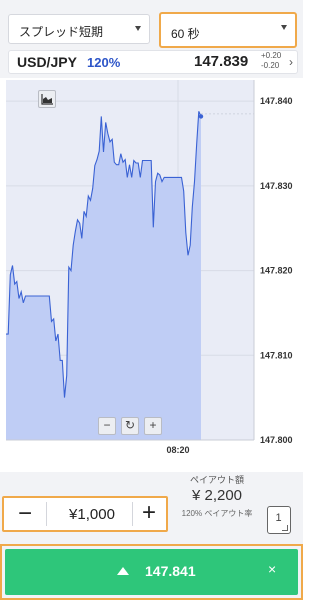 The height and width of the screenshot is (600, 320). I want to click on area-chart-icon, so click(47, 99).